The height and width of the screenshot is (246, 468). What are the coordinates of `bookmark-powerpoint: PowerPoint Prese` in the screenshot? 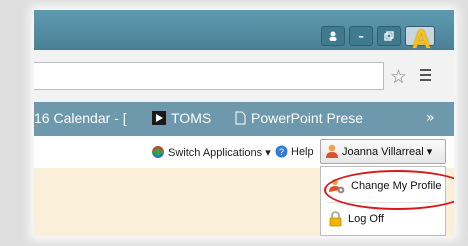 It's located at (299, 118).